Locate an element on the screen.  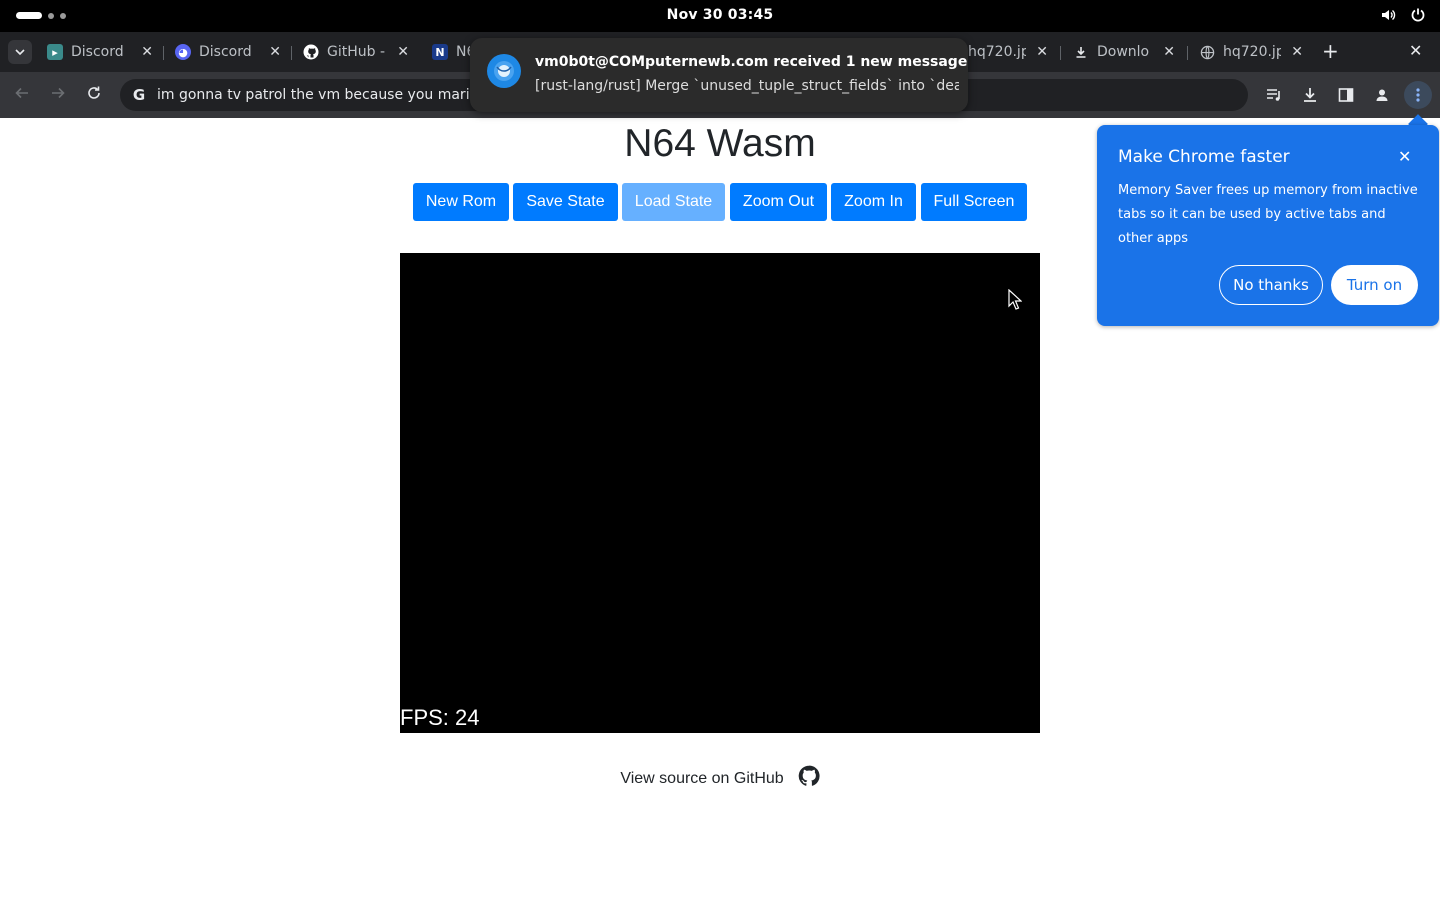
tab-title: GitHub - is located at coordinates (356, 52).